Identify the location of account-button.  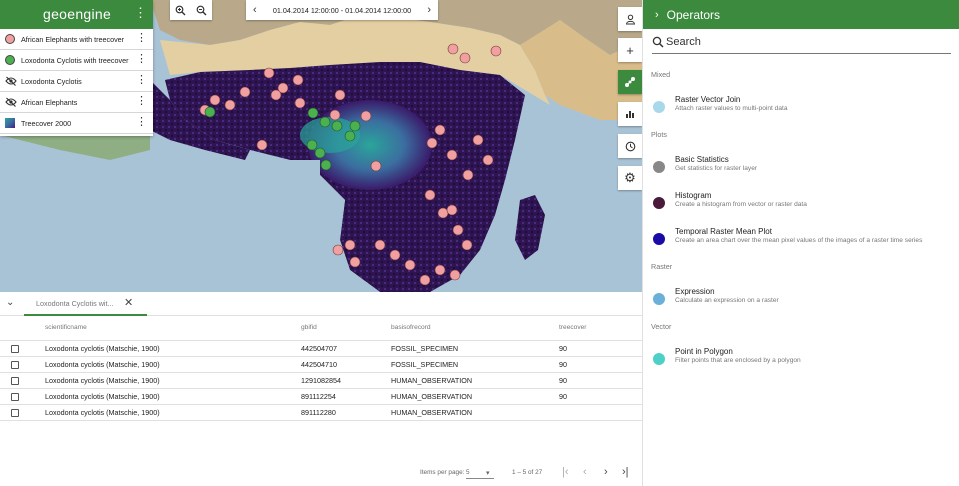
(630, 19).